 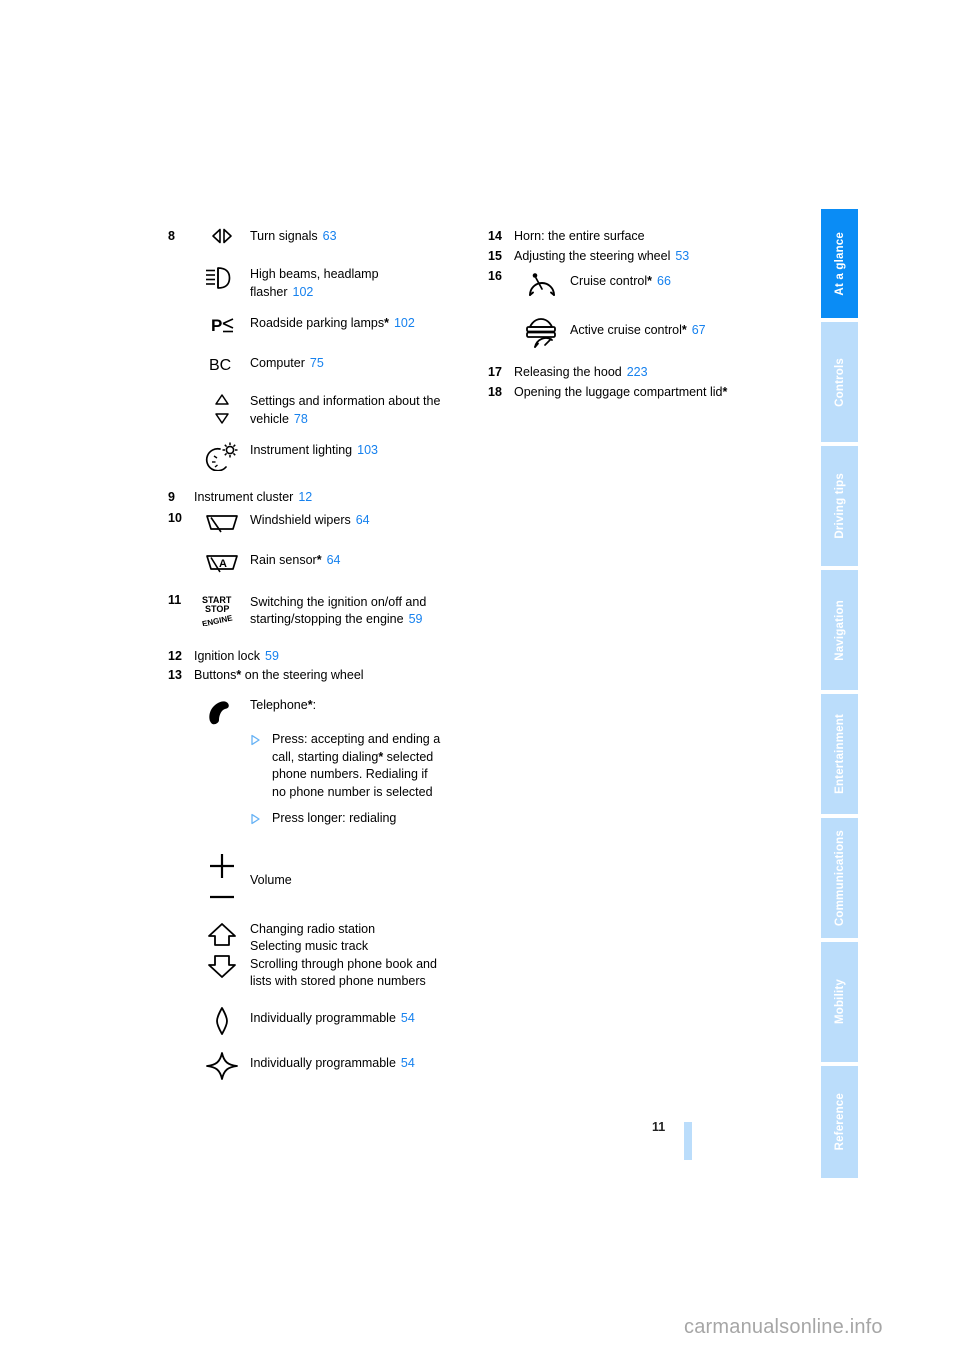 What do you see at coordinates (839, 263) in the screenshot?
I see `tab-at-a-glance: At a glance` at bounding box center [839, 263].